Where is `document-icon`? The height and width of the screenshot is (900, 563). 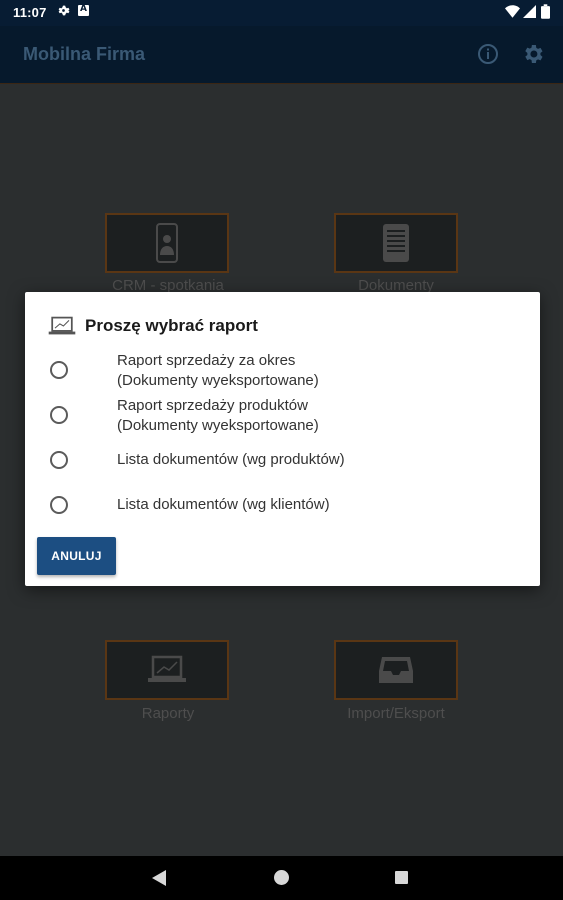 document-icon is located at coordinates (396, 243).